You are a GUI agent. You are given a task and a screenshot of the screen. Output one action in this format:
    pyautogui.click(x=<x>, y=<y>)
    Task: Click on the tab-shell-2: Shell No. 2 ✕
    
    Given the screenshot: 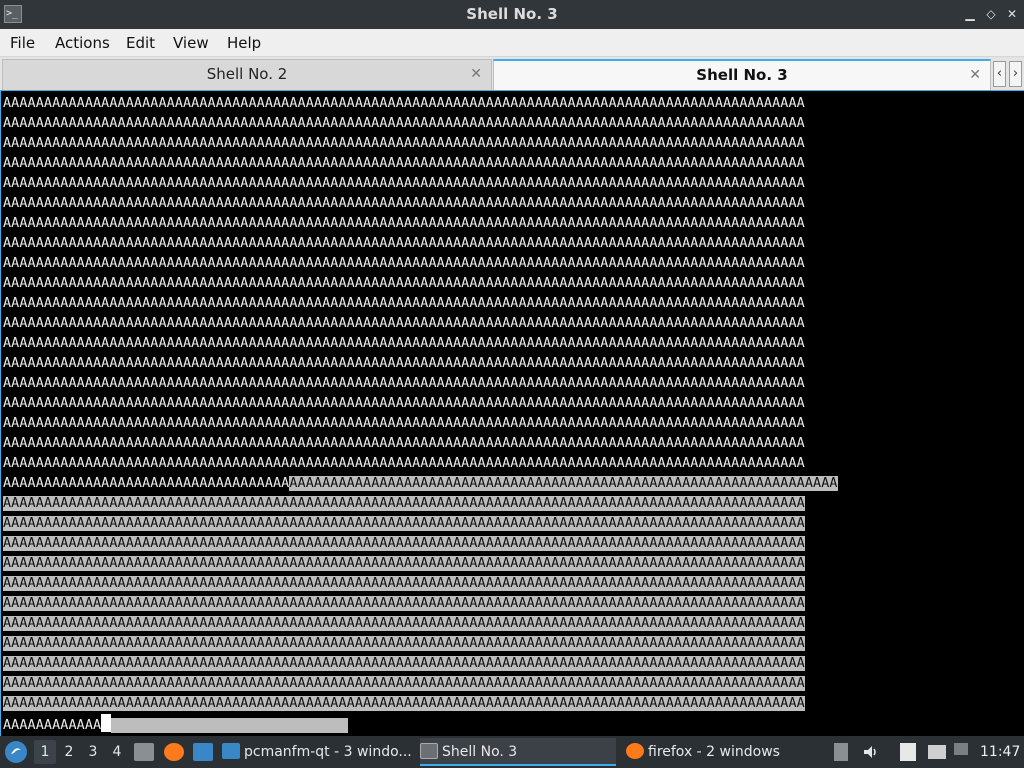 What is the action you would take?
    pyautogui.click(x=247, y=74)
    